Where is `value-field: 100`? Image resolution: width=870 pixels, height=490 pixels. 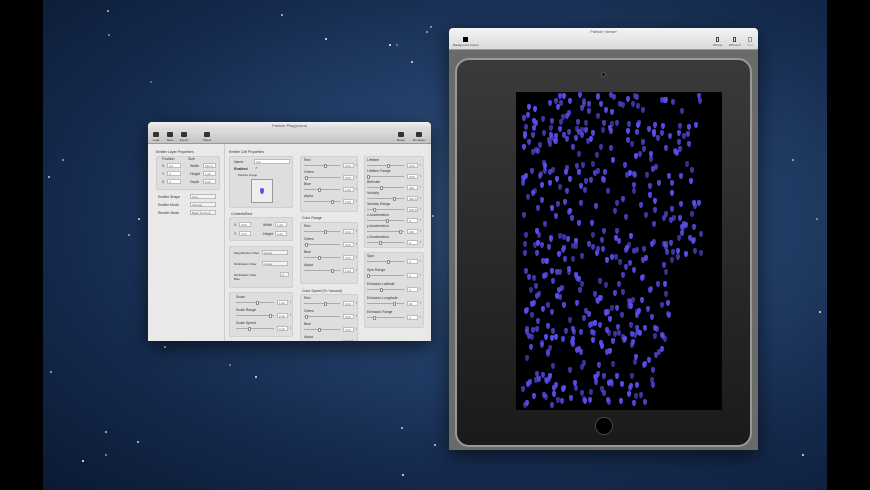 value-field: 100 is located at coordinates (412, 231).